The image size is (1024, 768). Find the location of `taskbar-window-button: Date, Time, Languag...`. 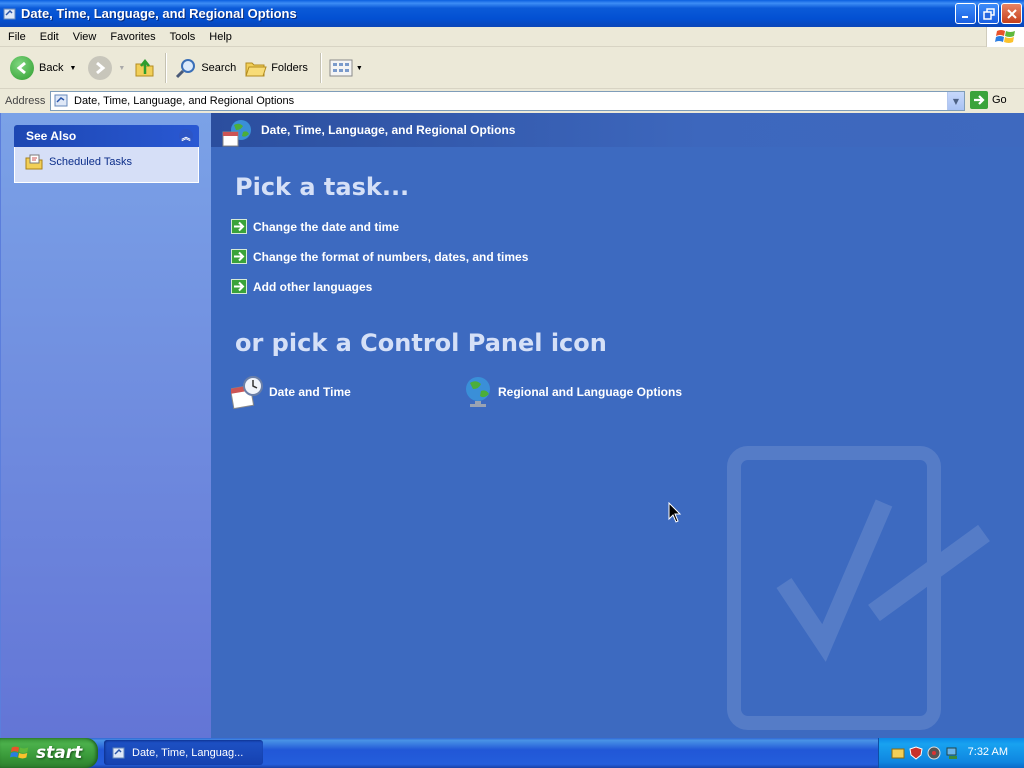

taskbar-window-button: Date, Time, Languag... is located at coordinates (183, 752).